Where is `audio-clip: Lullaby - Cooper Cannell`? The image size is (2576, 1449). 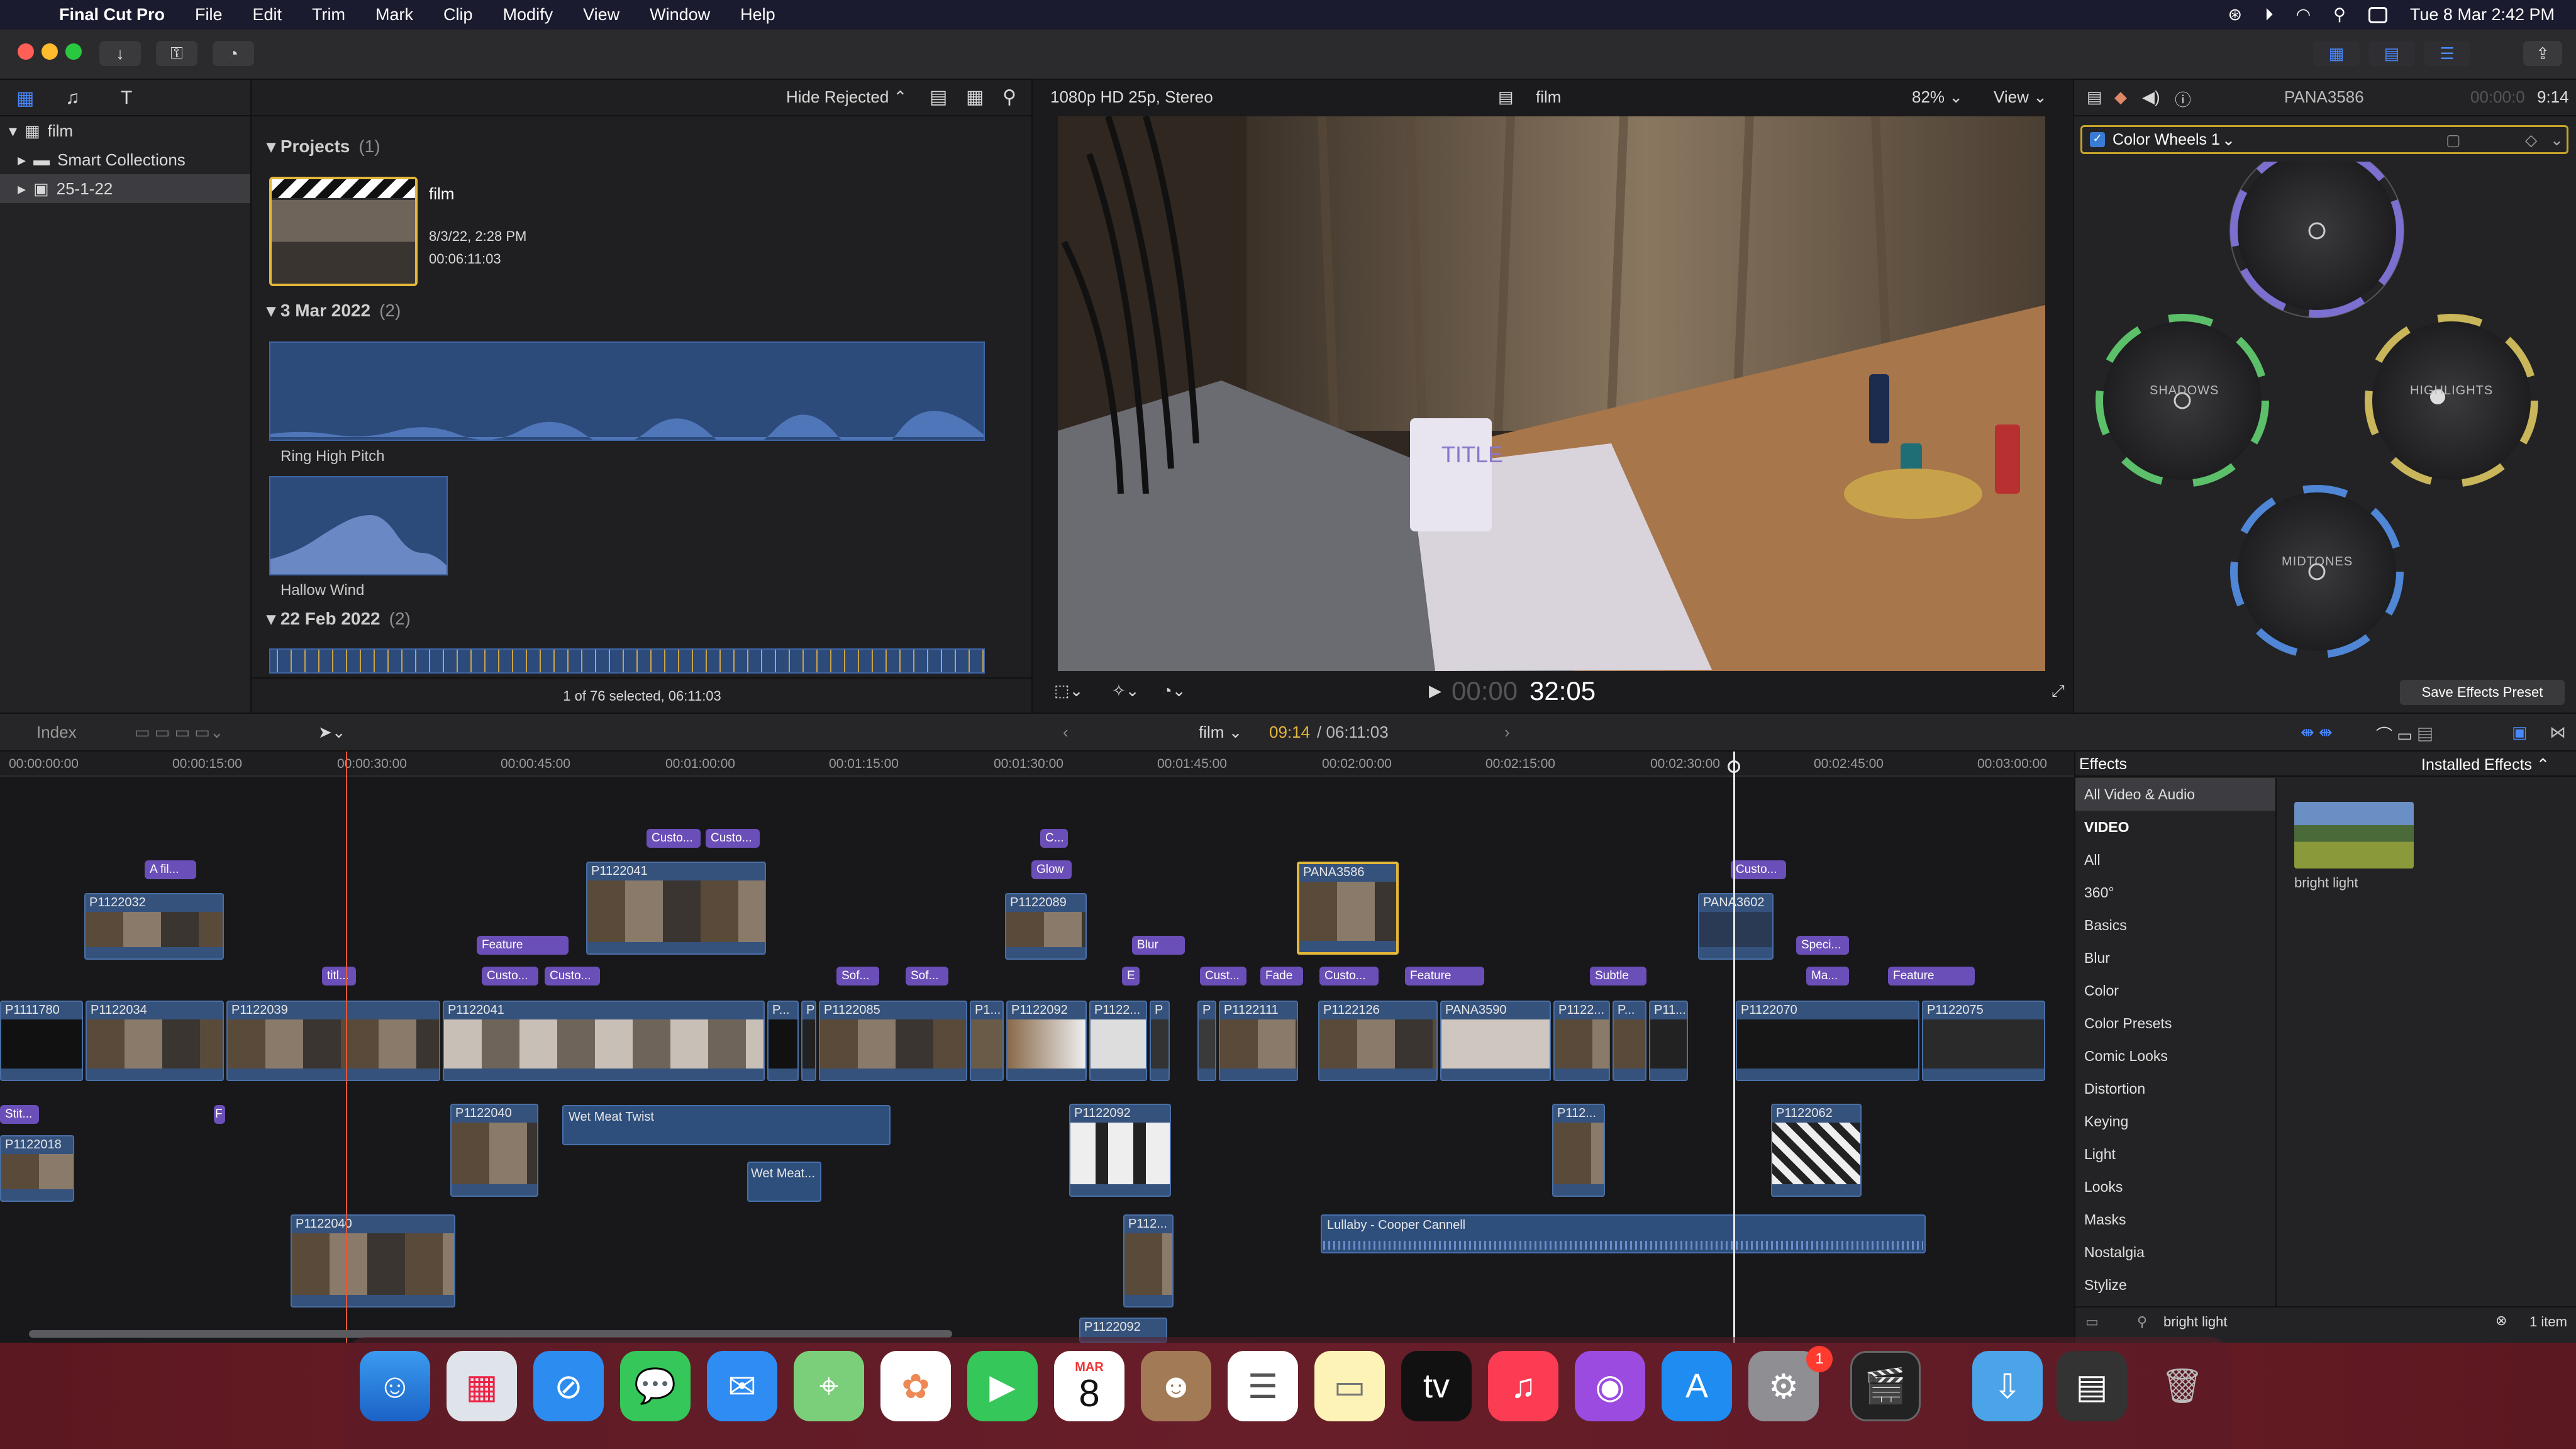 audio-clip: Lullaby - Cooper Cannell is located at coordinates (1623, 1233).